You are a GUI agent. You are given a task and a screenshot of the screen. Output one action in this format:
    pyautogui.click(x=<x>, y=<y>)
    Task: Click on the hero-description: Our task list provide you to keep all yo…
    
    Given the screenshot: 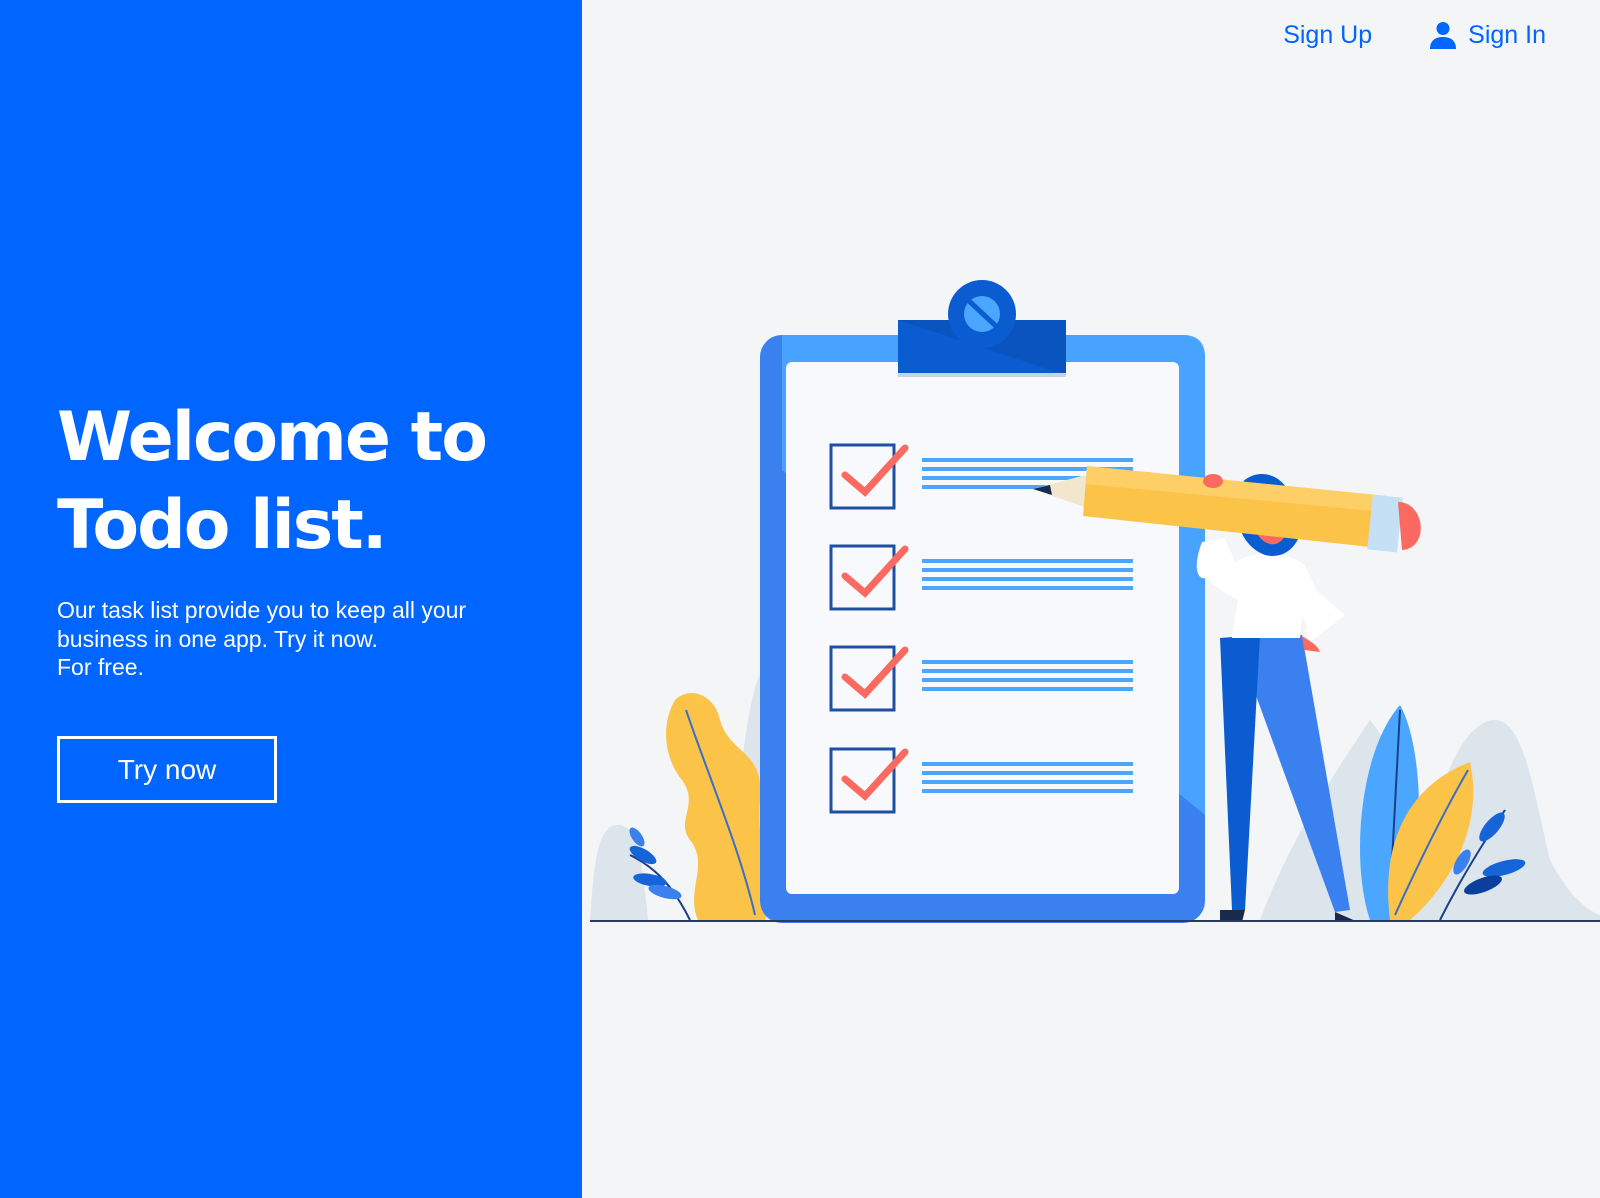 What is the action you would take?
    pyautogui.click(x=297, y=639)
    